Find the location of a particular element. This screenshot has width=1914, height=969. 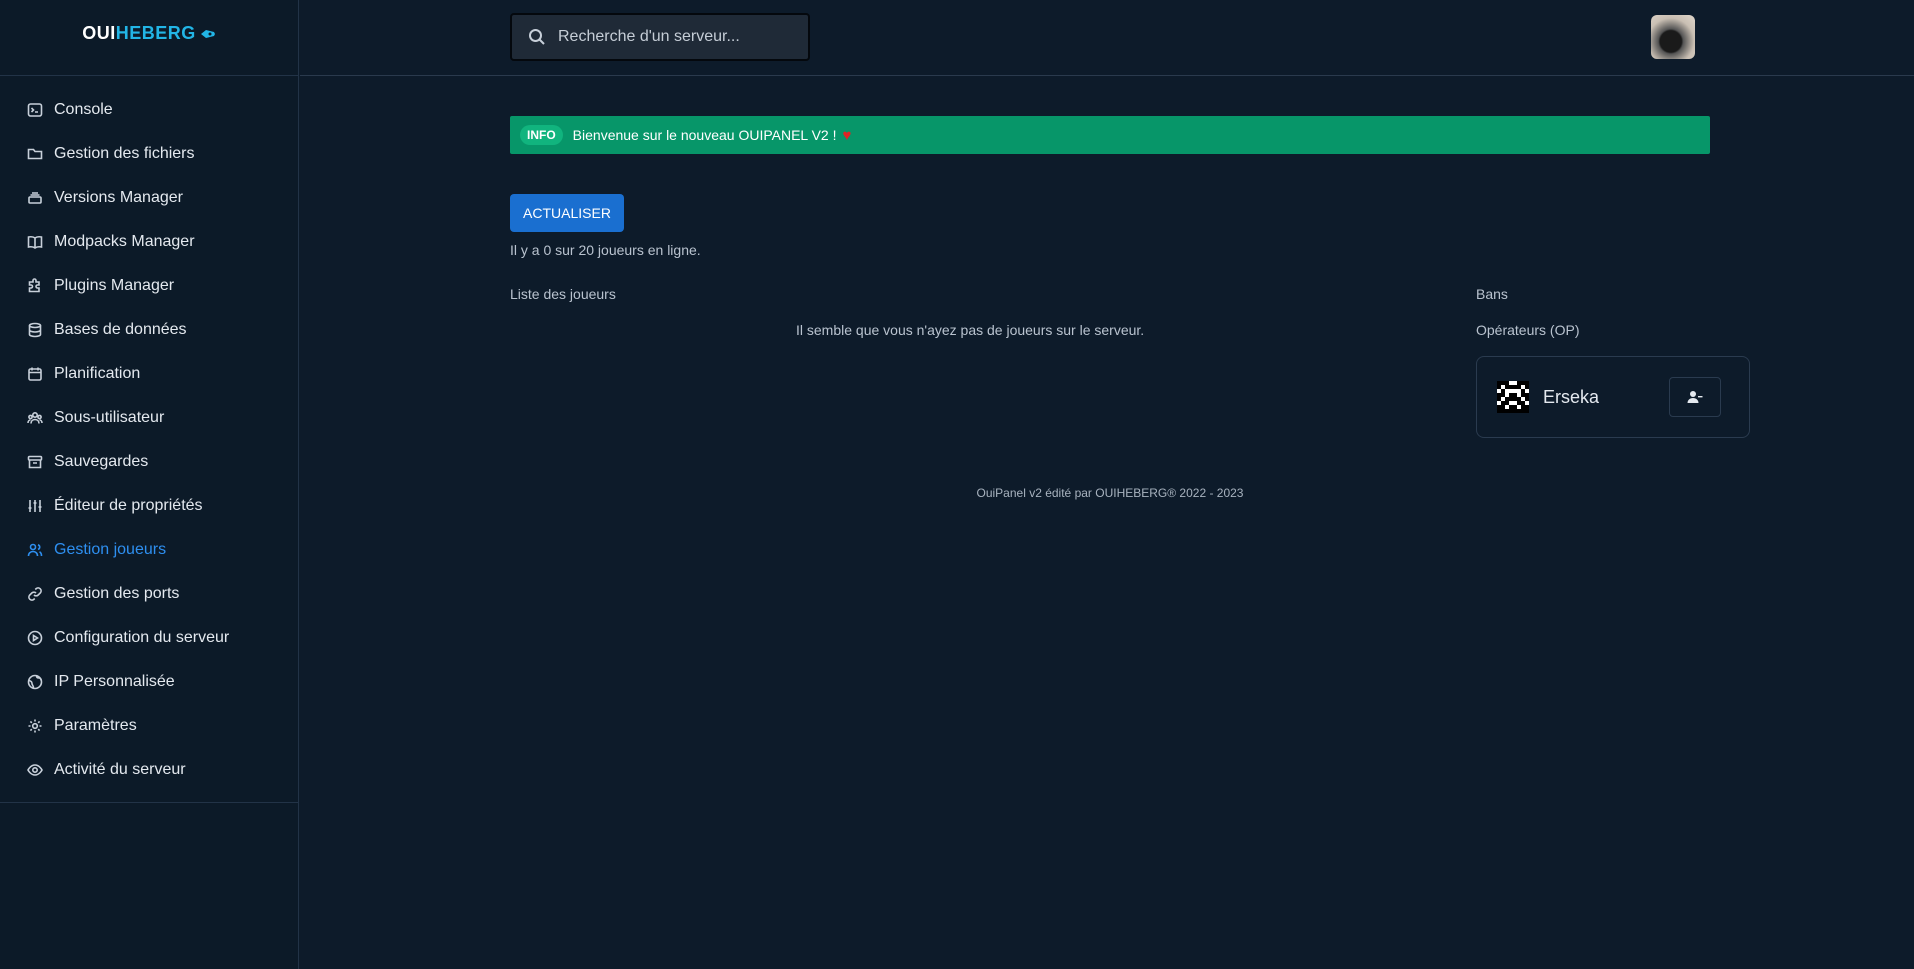

sidebar-item-subusers: Sous-utilisateur is located at coordinates (149, 418).